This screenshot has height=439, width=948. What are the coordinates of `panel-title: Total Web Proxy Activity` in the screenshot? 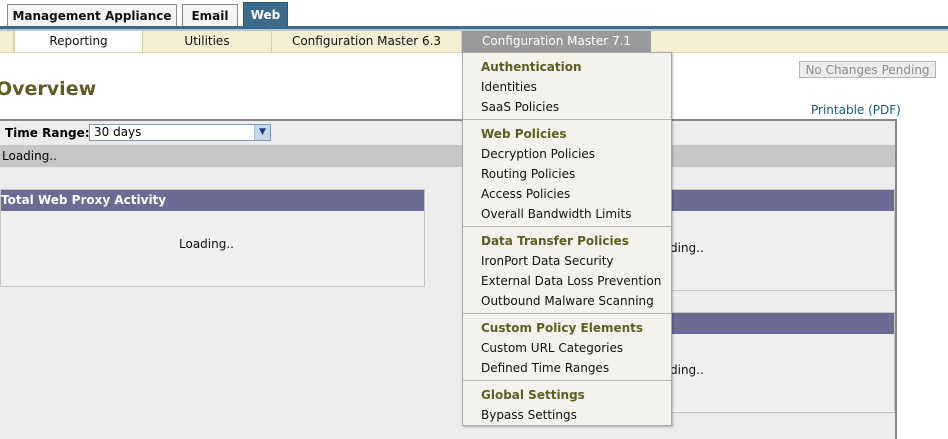 It's located at (212, 200).